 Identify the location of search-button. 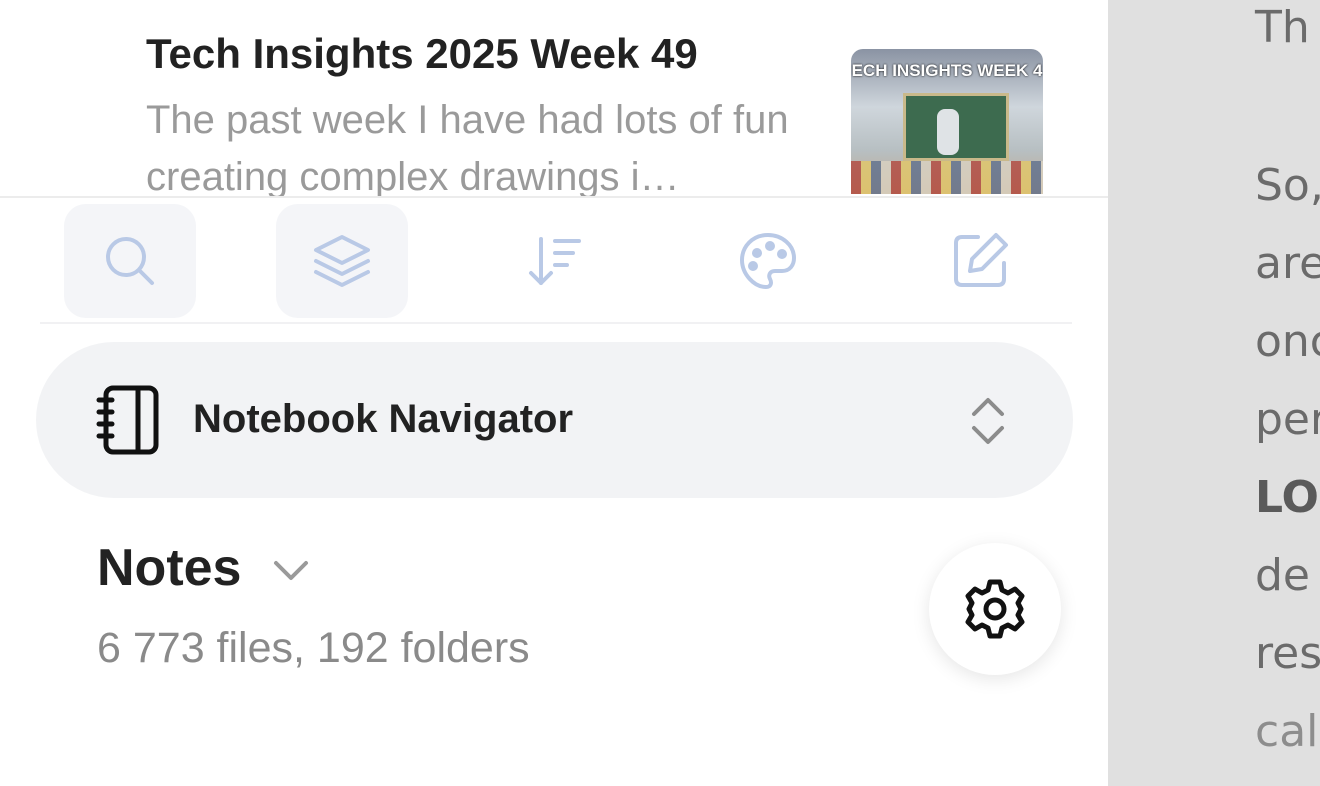
(130, 261).